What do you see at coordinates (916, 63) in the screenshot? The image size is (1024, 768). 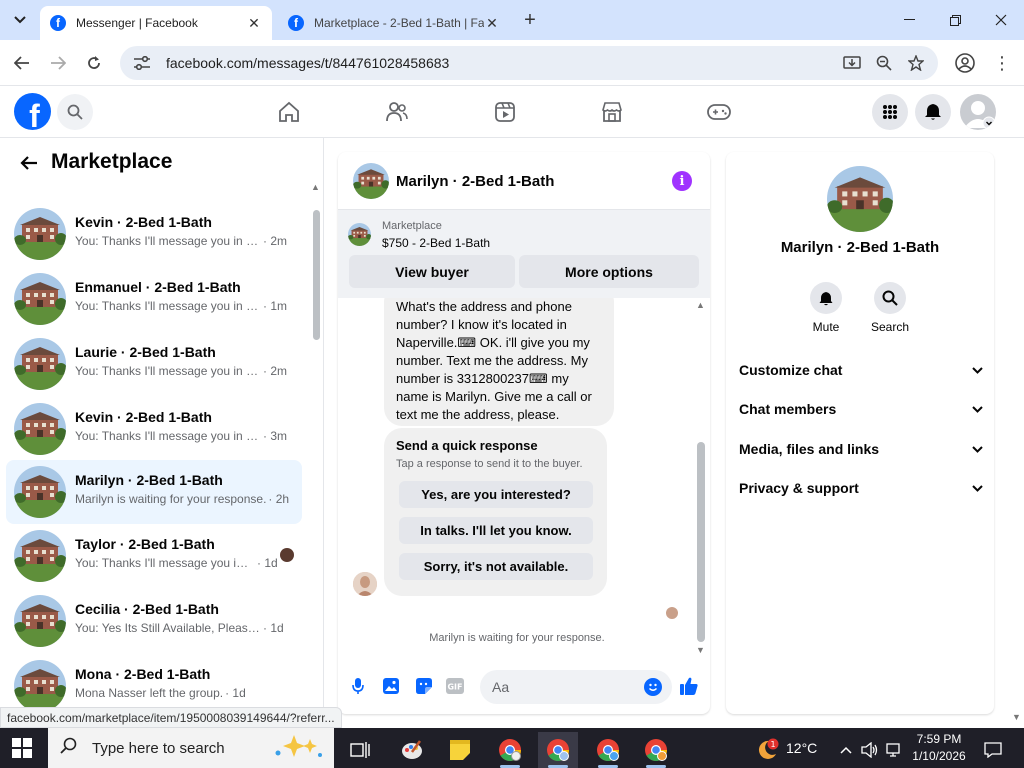 I see `bookmark-star-icon` at bounding box center [916, 63].